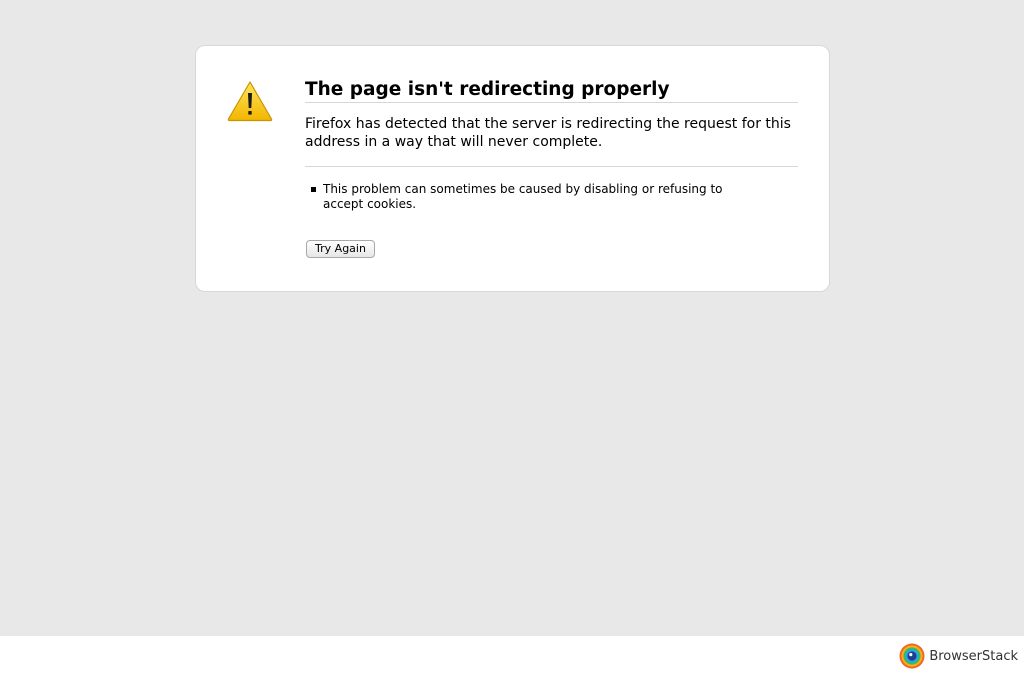 This screenshot has width=1024, height=676. What do you see at coordinates (250, 101) in the screenshot?
I see `warning-triangle-icon` at bounding box center [250, 101].